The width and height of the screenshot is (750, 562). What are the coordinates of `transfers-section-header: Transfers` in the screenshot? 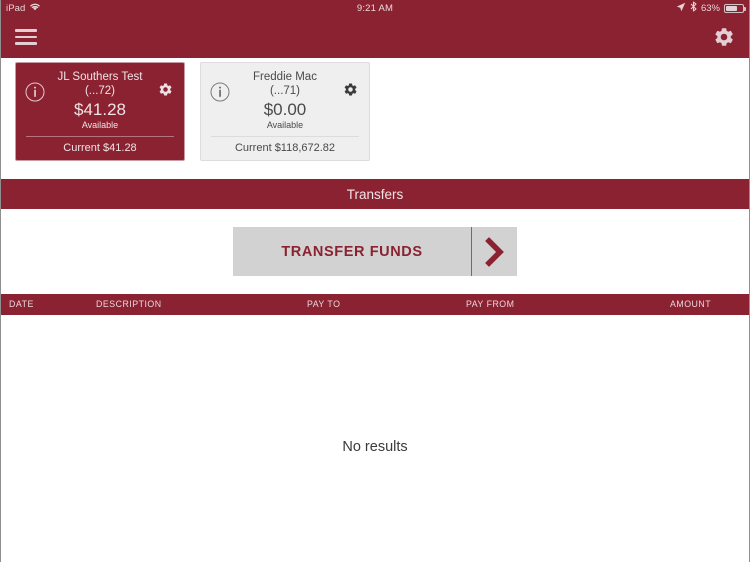 It's located at (375, 194).